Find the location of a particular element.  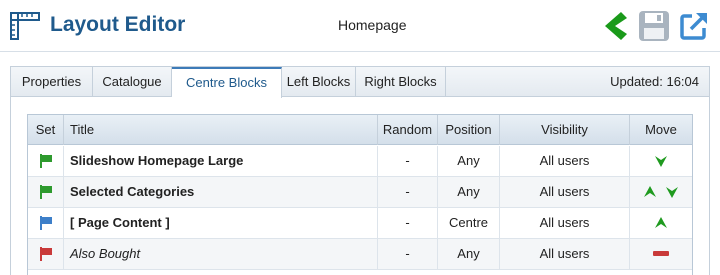

back-arrow-icon is located at coordinates (616, 26).